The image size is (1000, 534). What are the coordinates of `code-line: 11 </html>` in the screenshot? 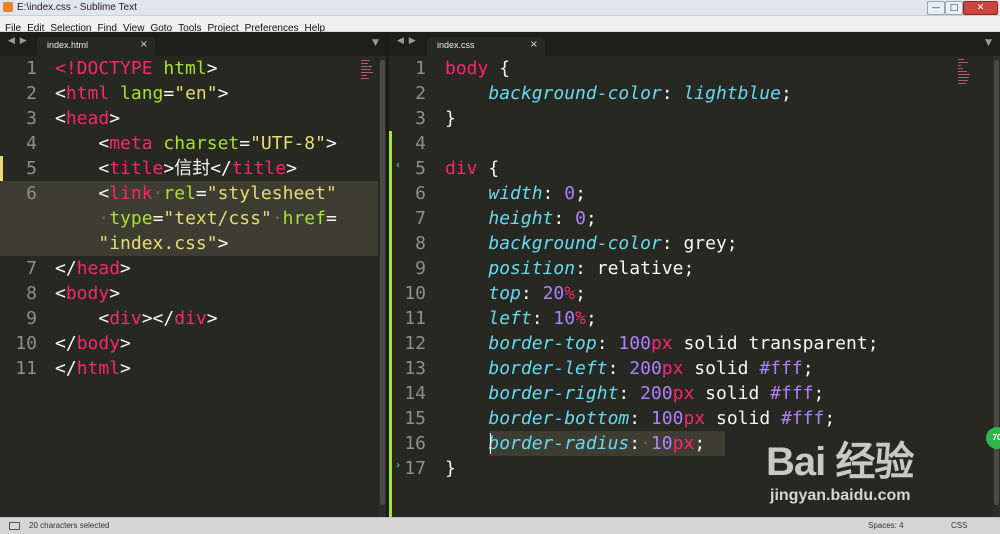 It's located at (189, 368).